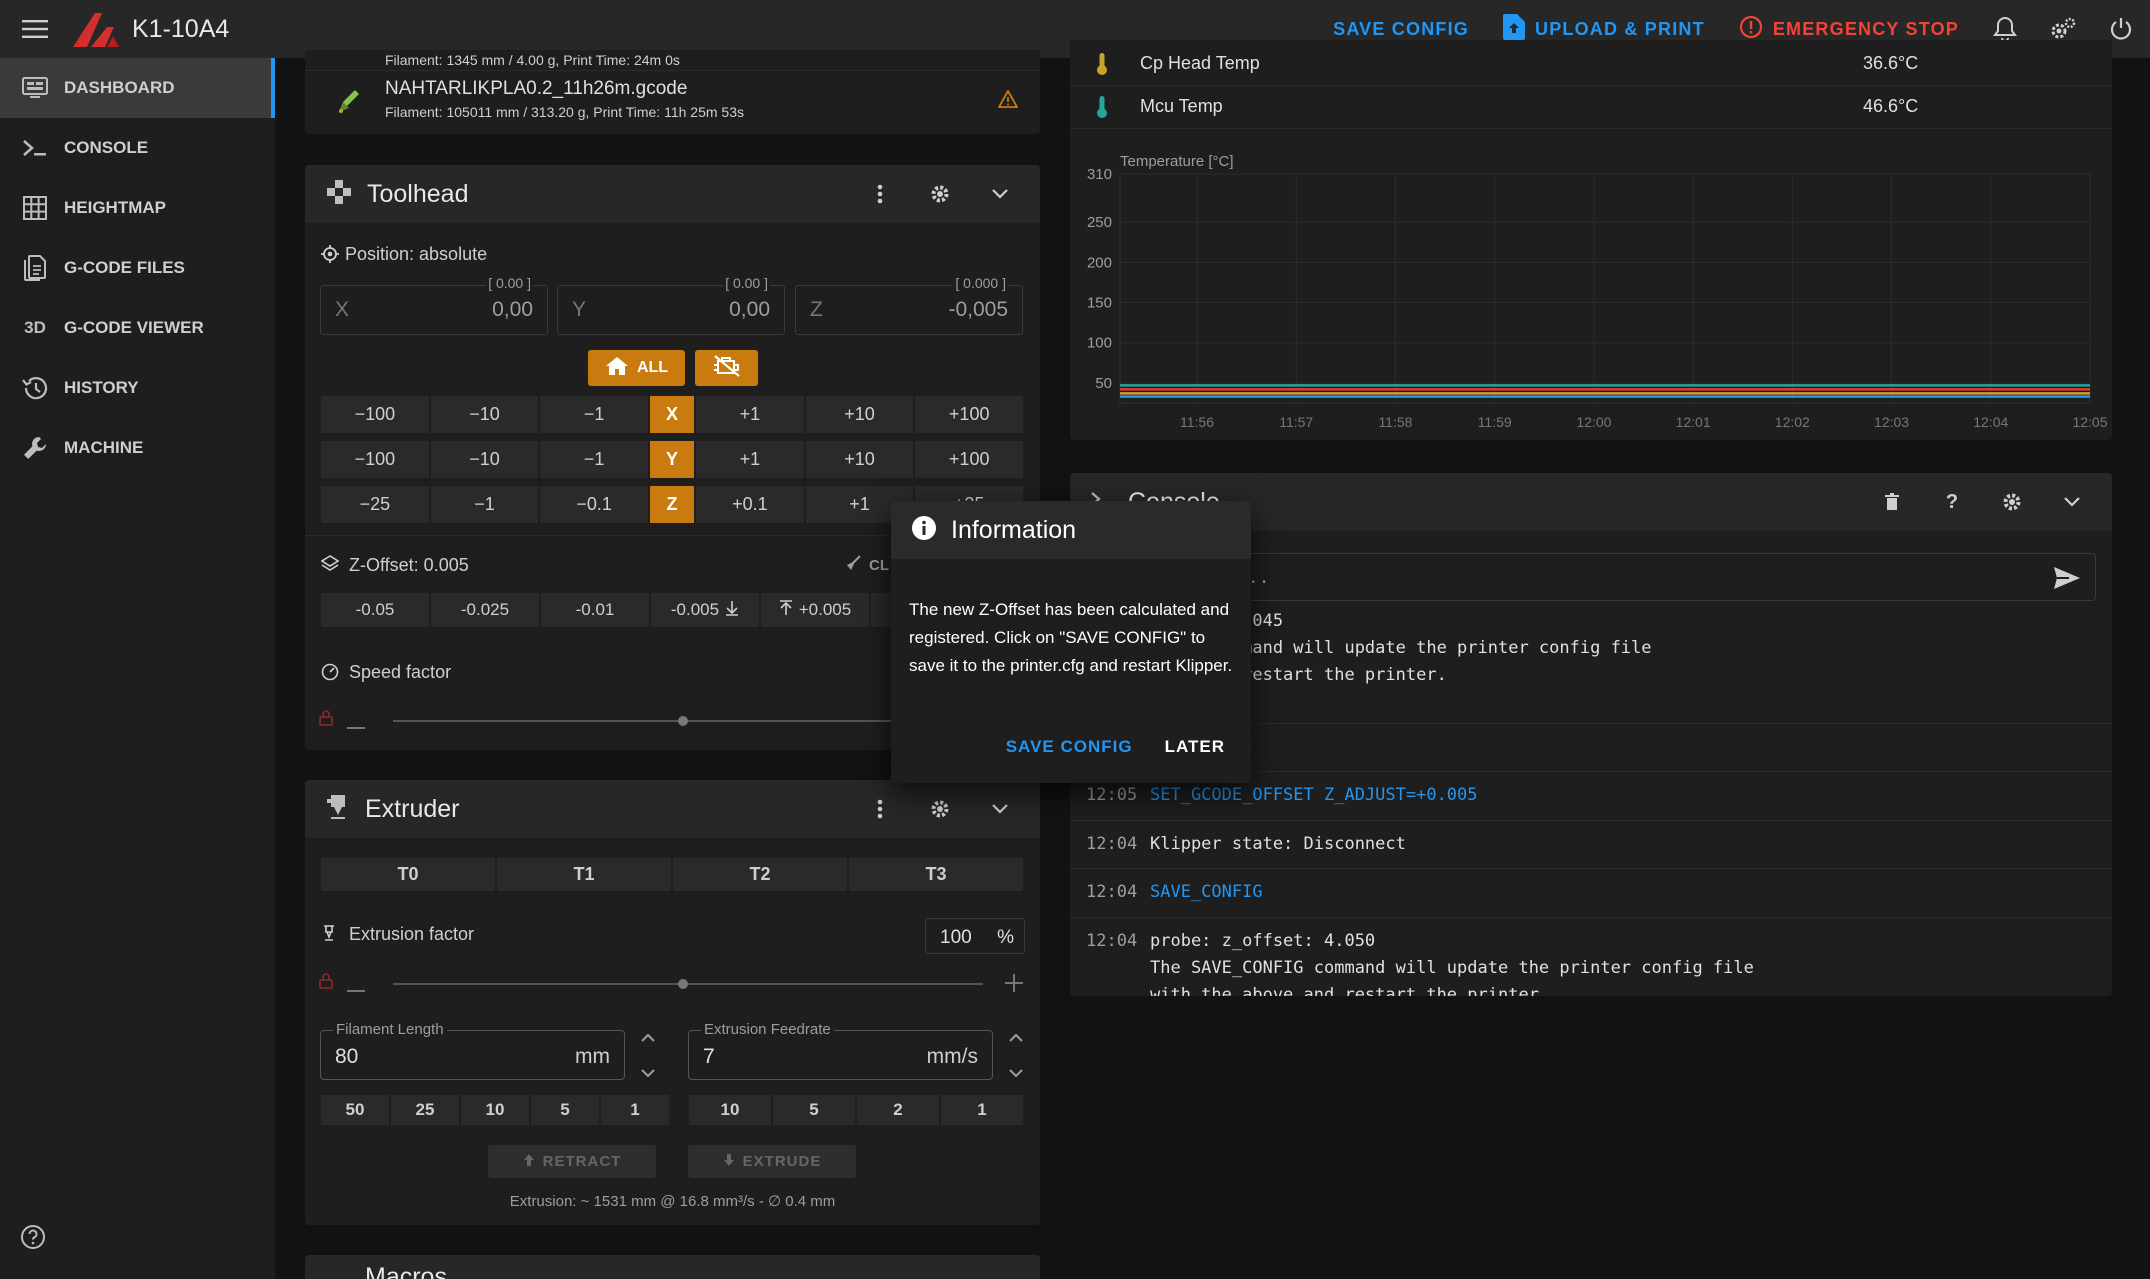  What do you see at coordinates (1206, 892) in the screenshot?
I see `console-command: SAVE_CONFIG` at bounding box center [1206, 892].